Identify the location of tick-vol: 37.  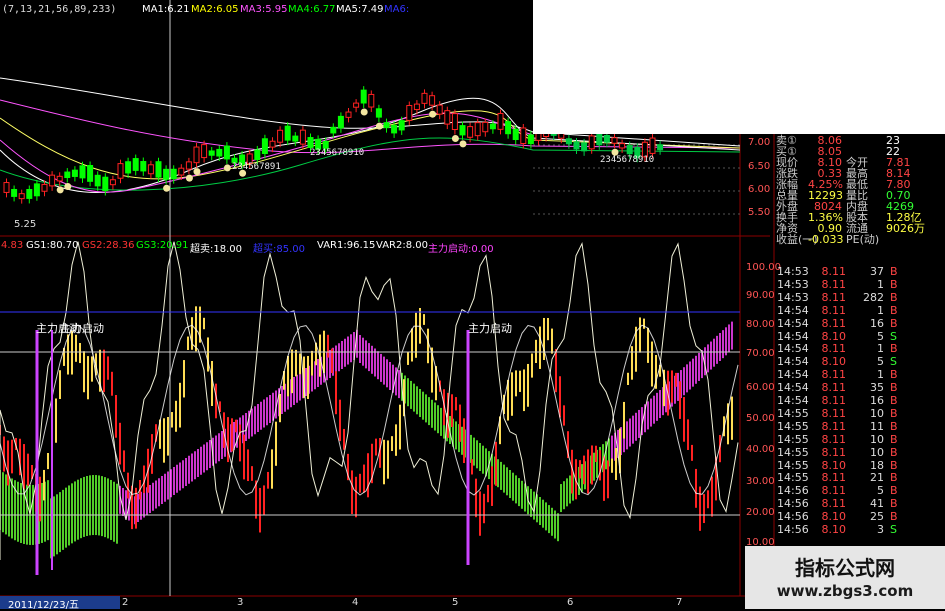
(877, 271).